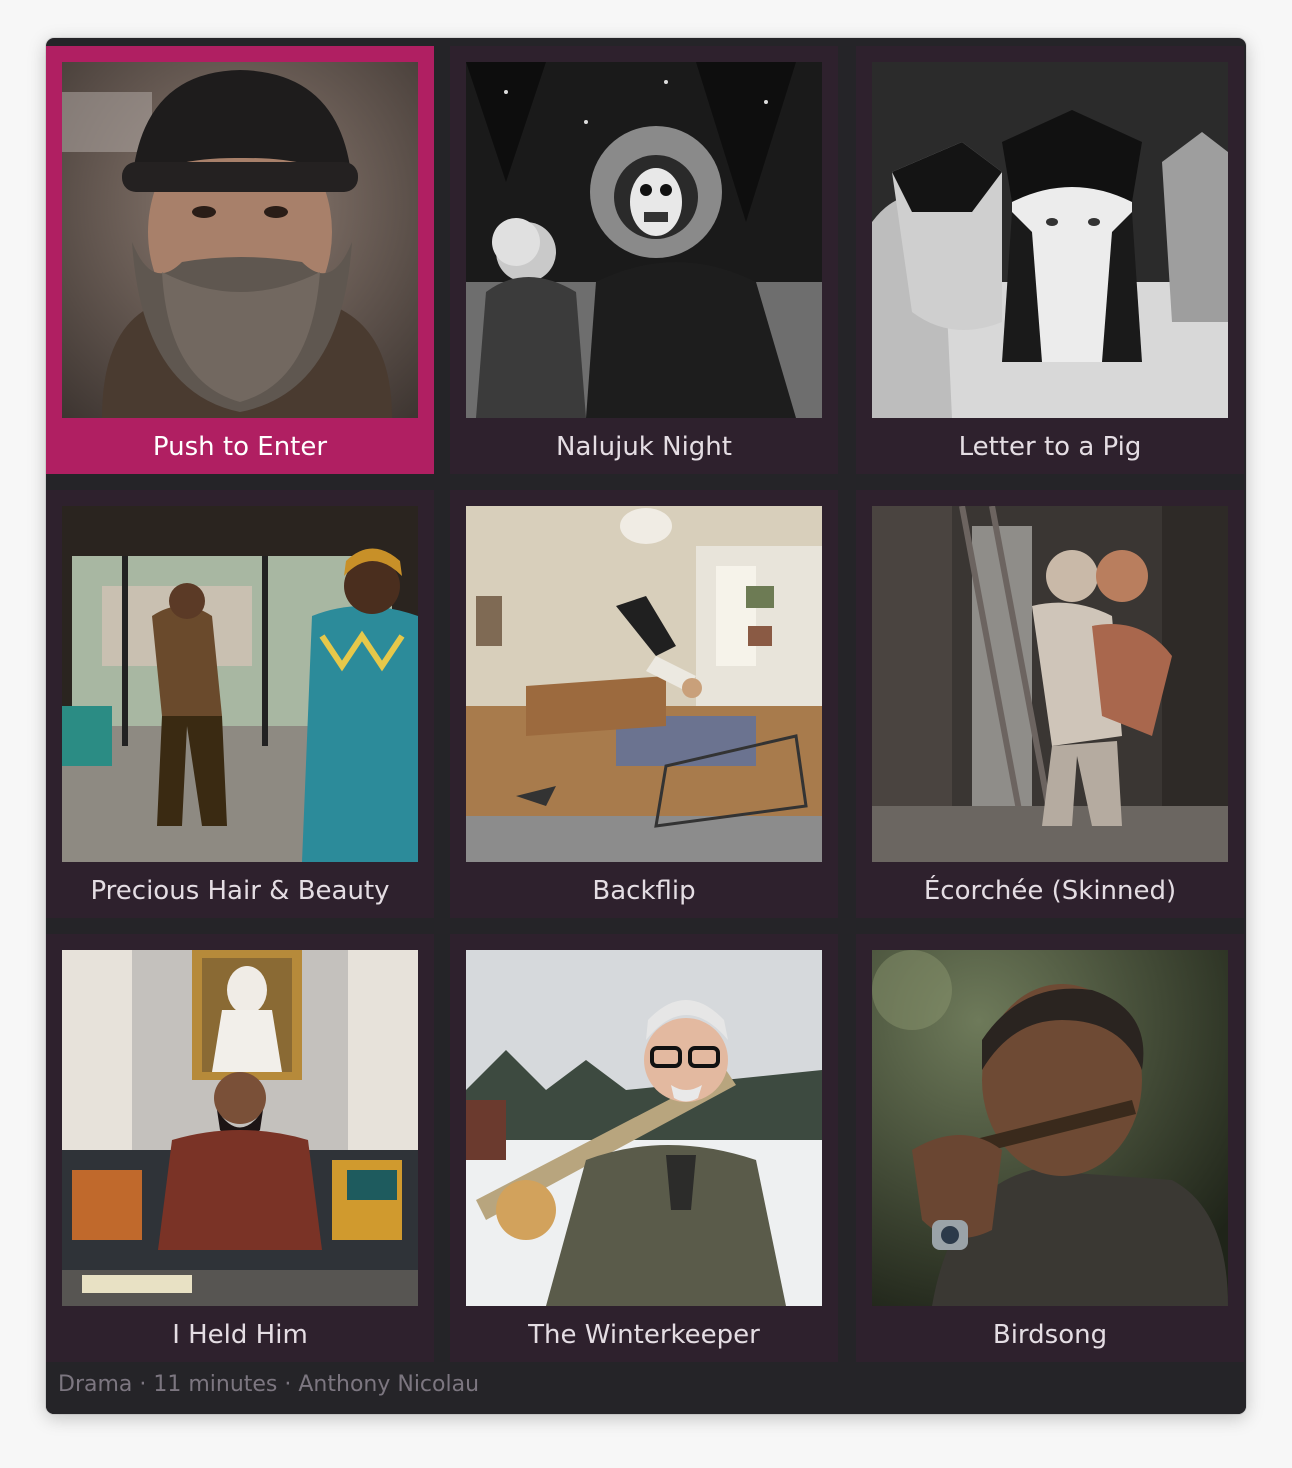 This screenshot has width=1292, height=1468. Describe the element at coordinates (644, 1335) in the screenshot. I see `film-title: The Winterkeeper` at that location.